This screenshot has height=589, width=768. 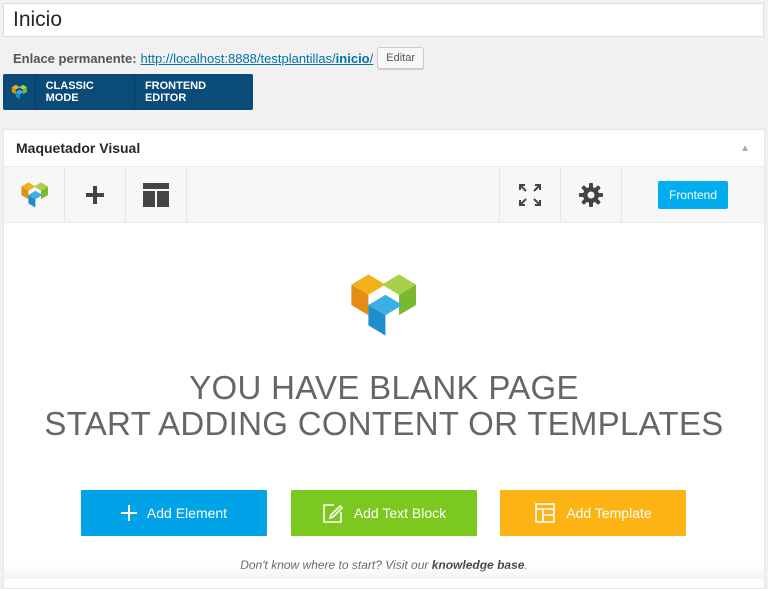 What do you see at coordinates (384, 148) in the screenshot?
I see `panel-header: Maquetador Visual ▲` at bounding box center [384, 148].